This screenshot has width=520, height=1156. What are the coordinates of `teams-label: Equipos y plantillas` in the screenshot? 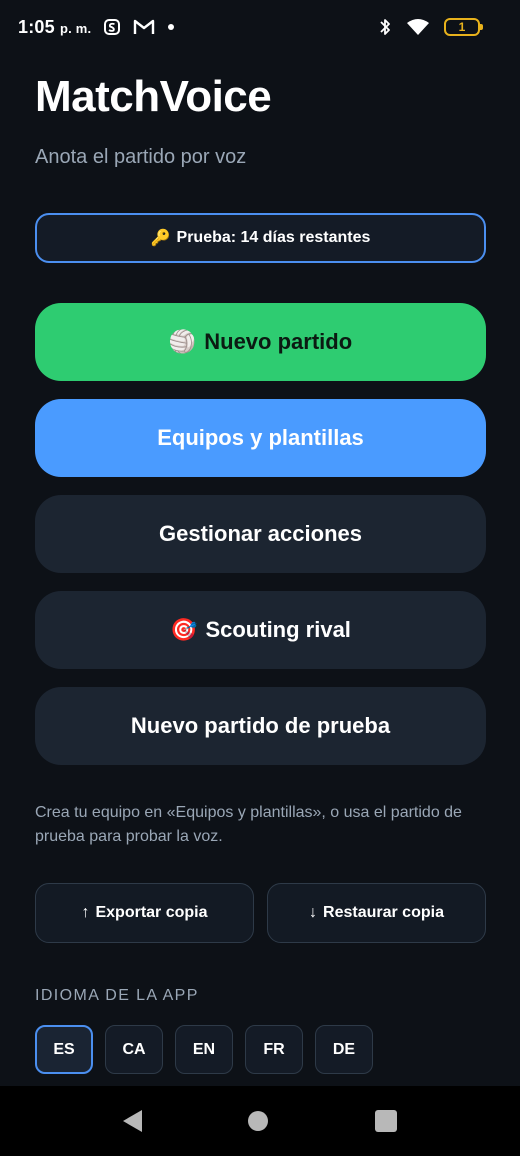 It's located at (260, 437).